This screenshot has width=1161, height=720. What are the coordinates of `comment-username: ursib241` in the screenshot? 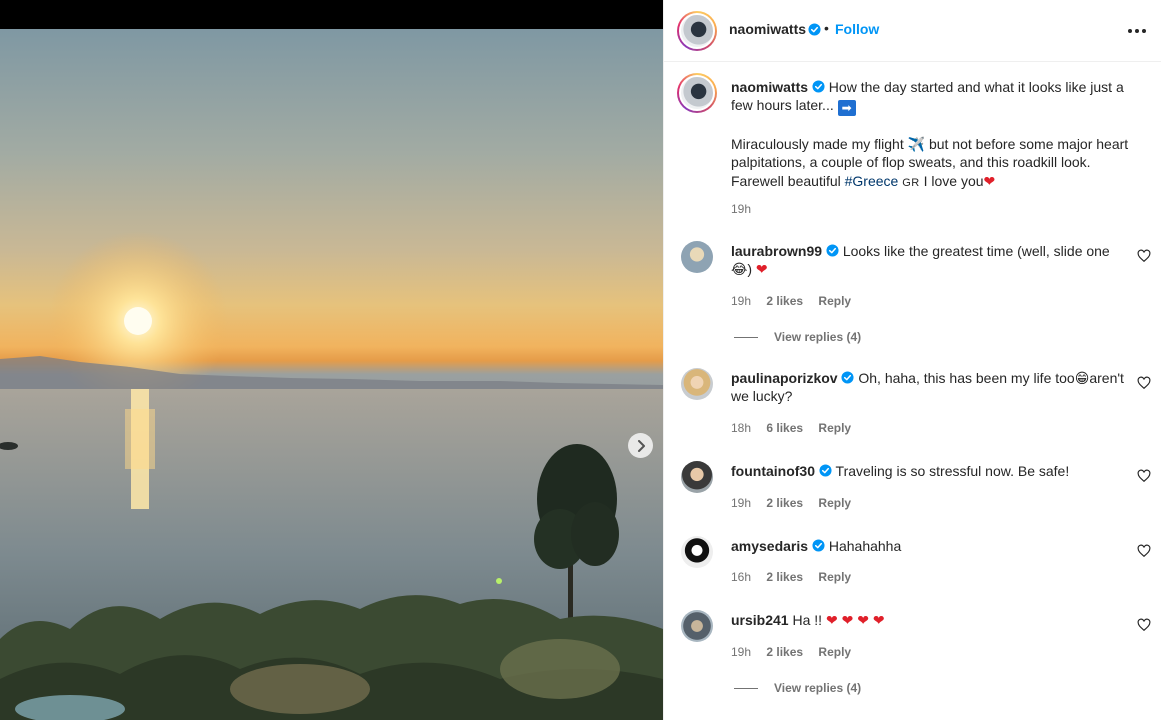 It's located at (760, 620).